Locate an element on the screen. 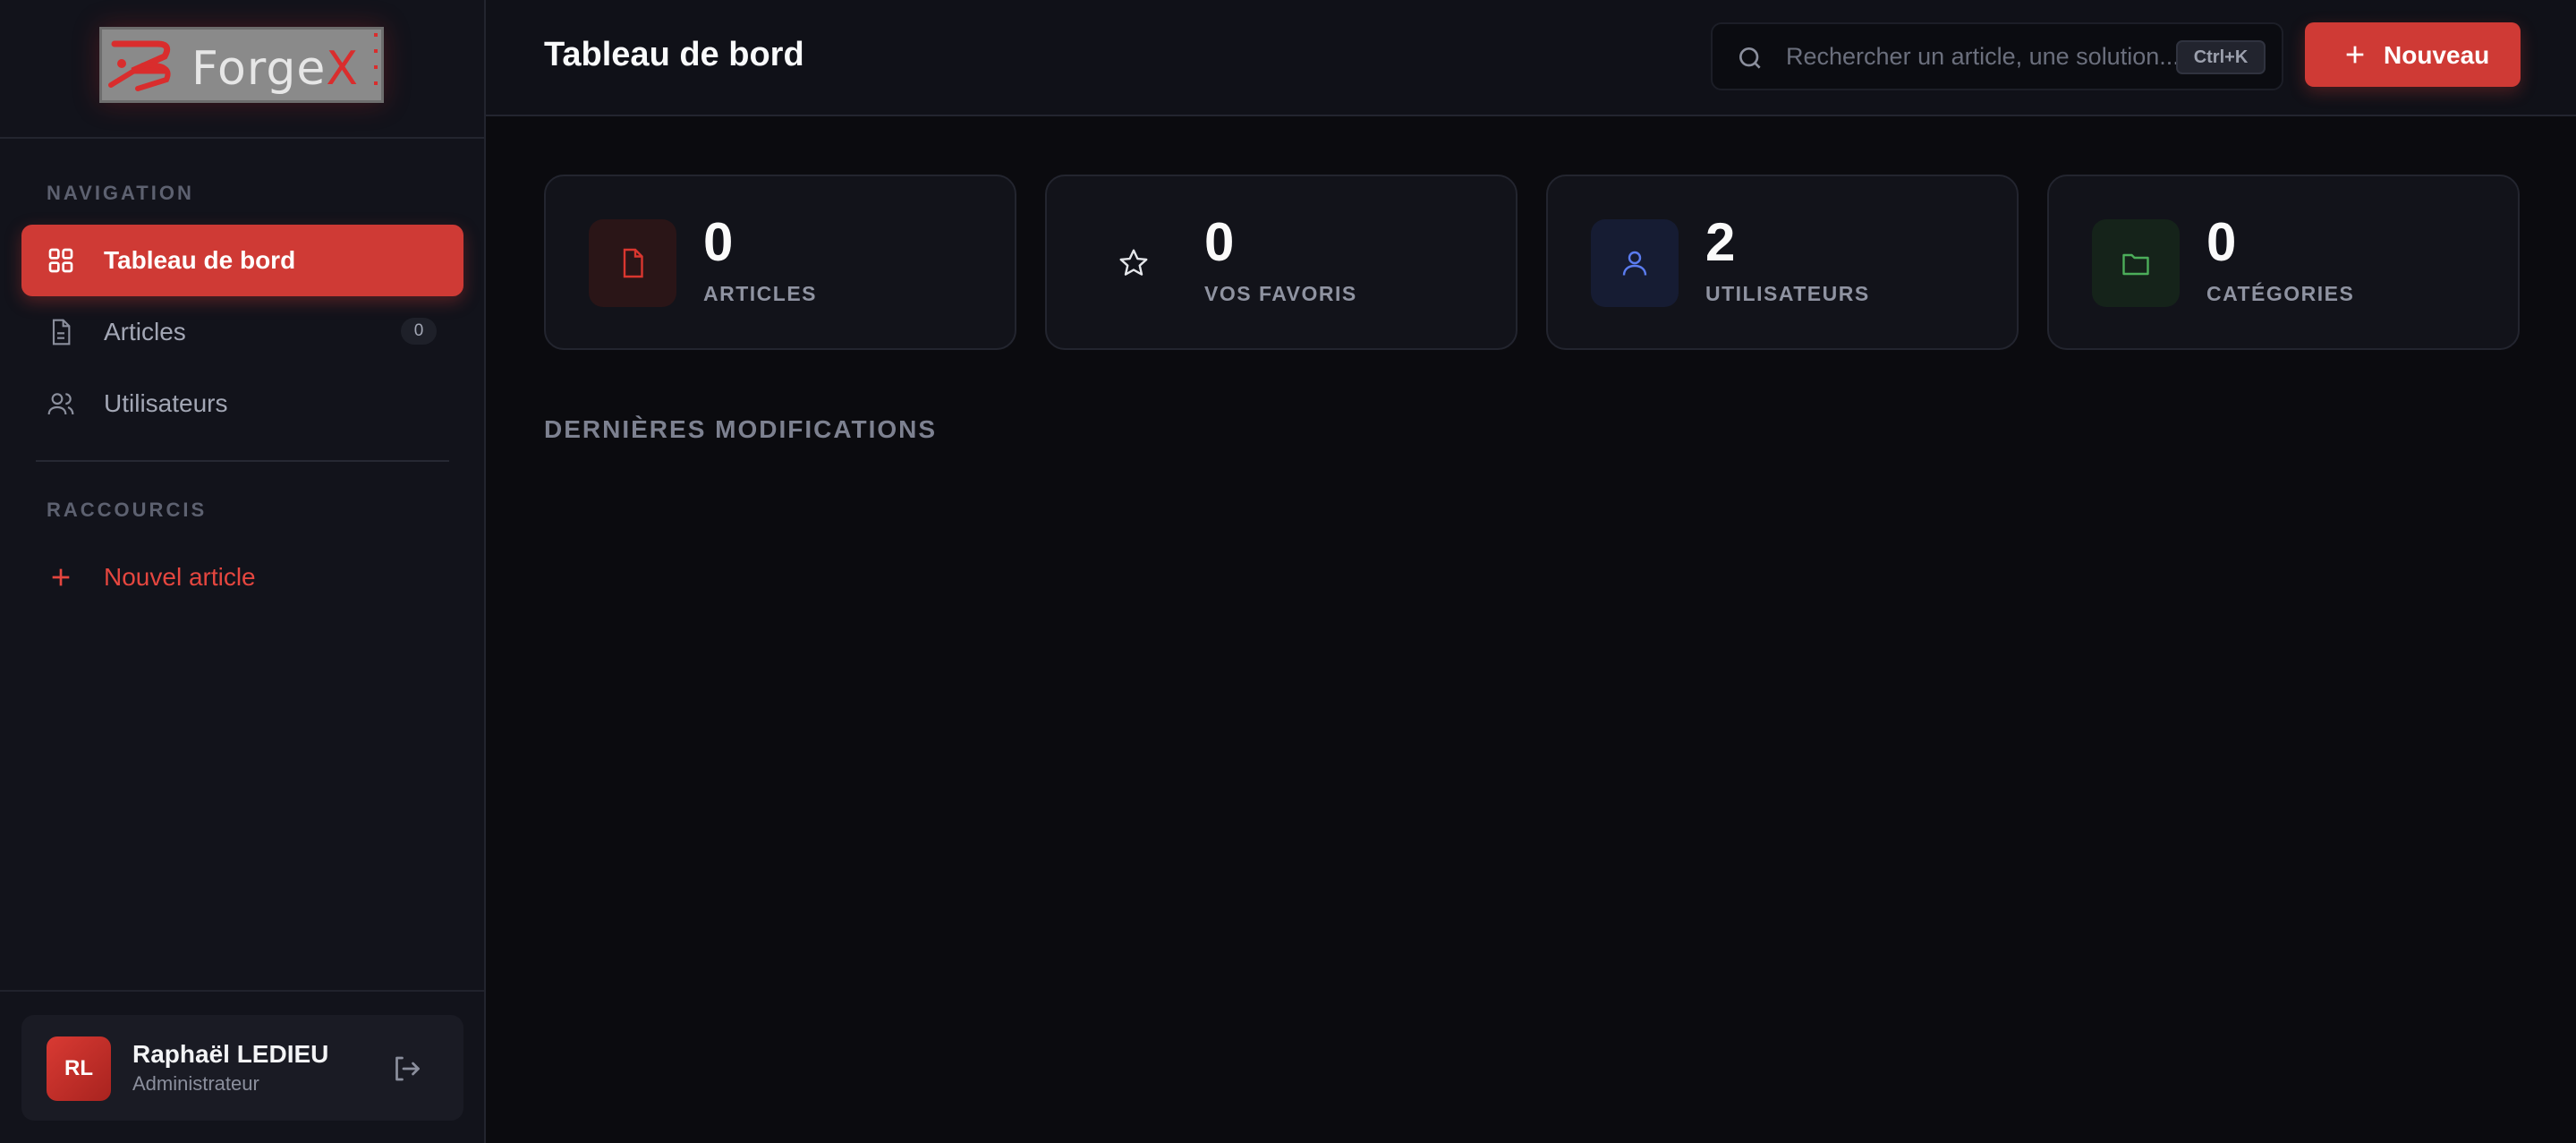 The height and width of the screenshot is (1143, 2576). search-box: Ctrl+K is located at coordinates (1997, 56).